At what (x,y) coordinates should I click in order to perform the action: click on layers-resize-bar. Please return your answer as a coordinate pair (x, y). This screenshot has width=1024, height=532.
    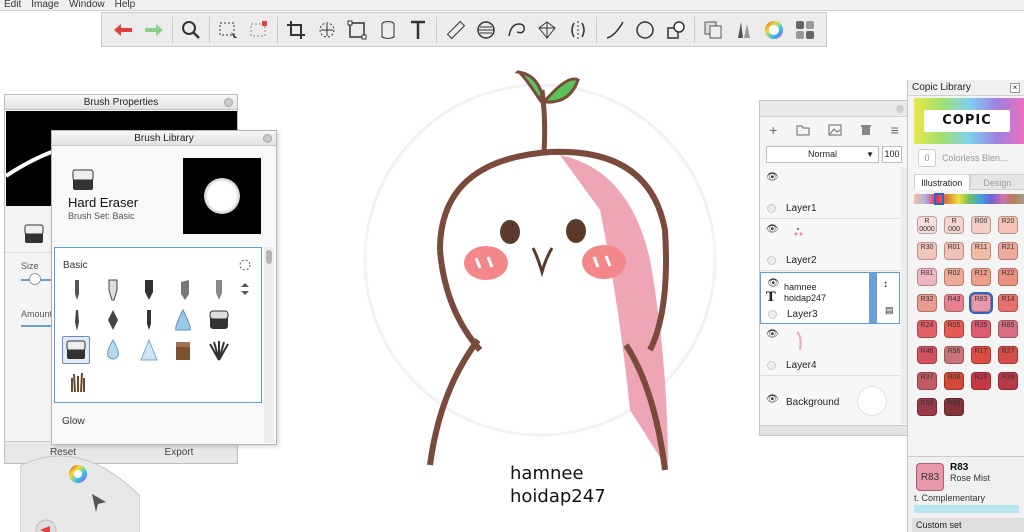
    Looking at the image, I should click on (834, 430).